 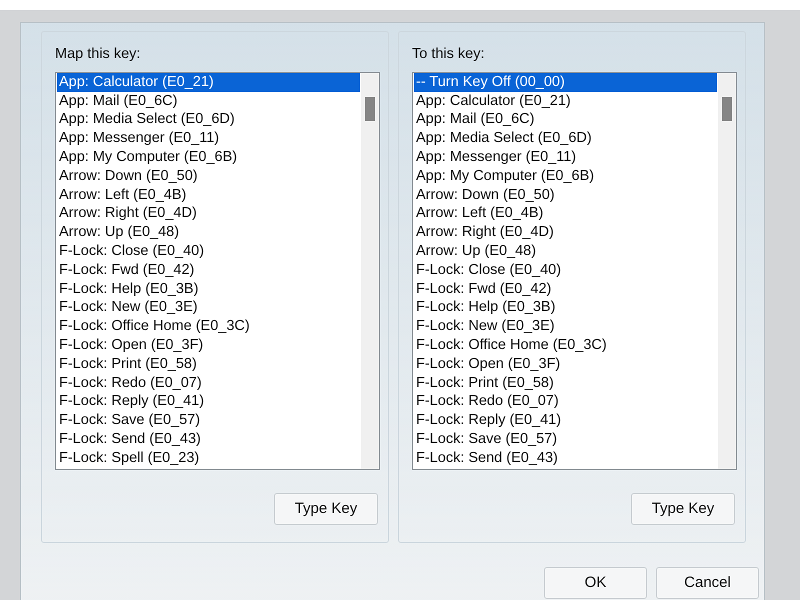 What do you see at coordinates (208, 458) in the screenshot?
I see `list-item: F-Lock: Spell (E0_23)` at bounding box center [208, 458].